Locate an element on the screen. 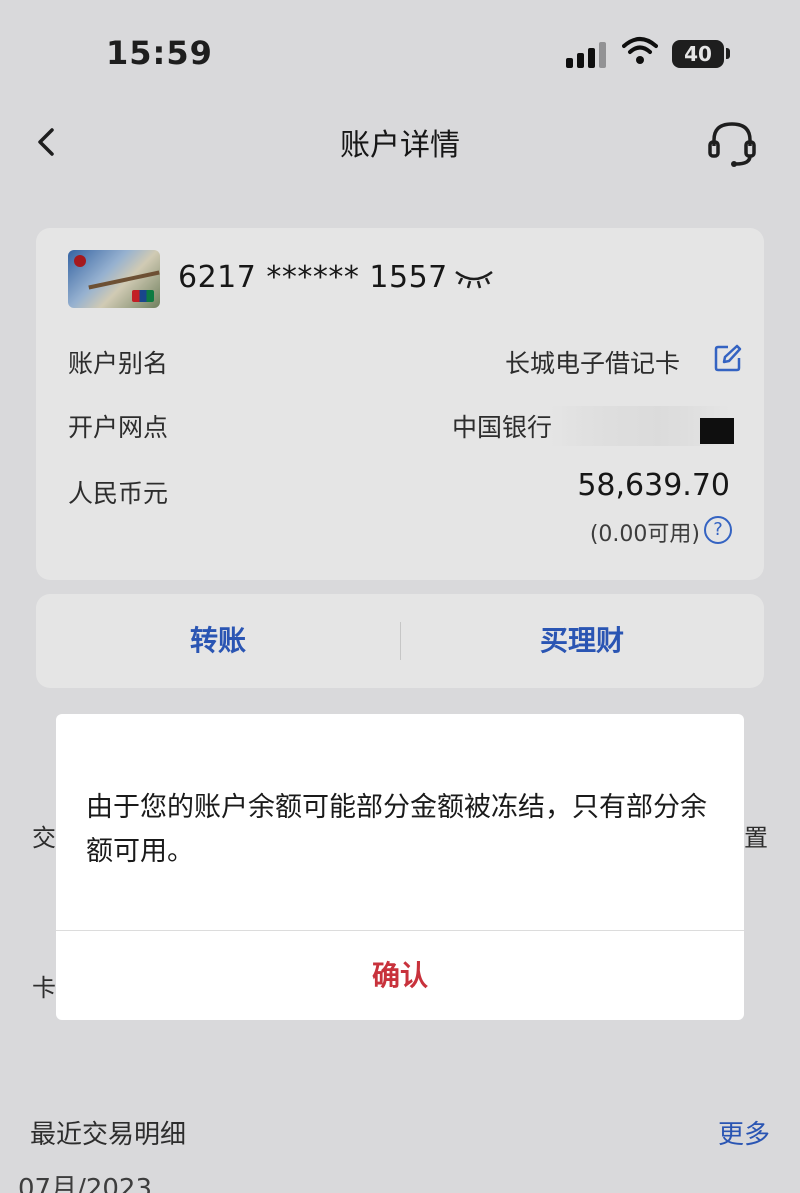 The width and height of the screenshot is (800, 1193). dialog-message: 由于您的账户余额可能部分金额被冻结，只有部分余额可用。 is located at coordinates (396, 829).